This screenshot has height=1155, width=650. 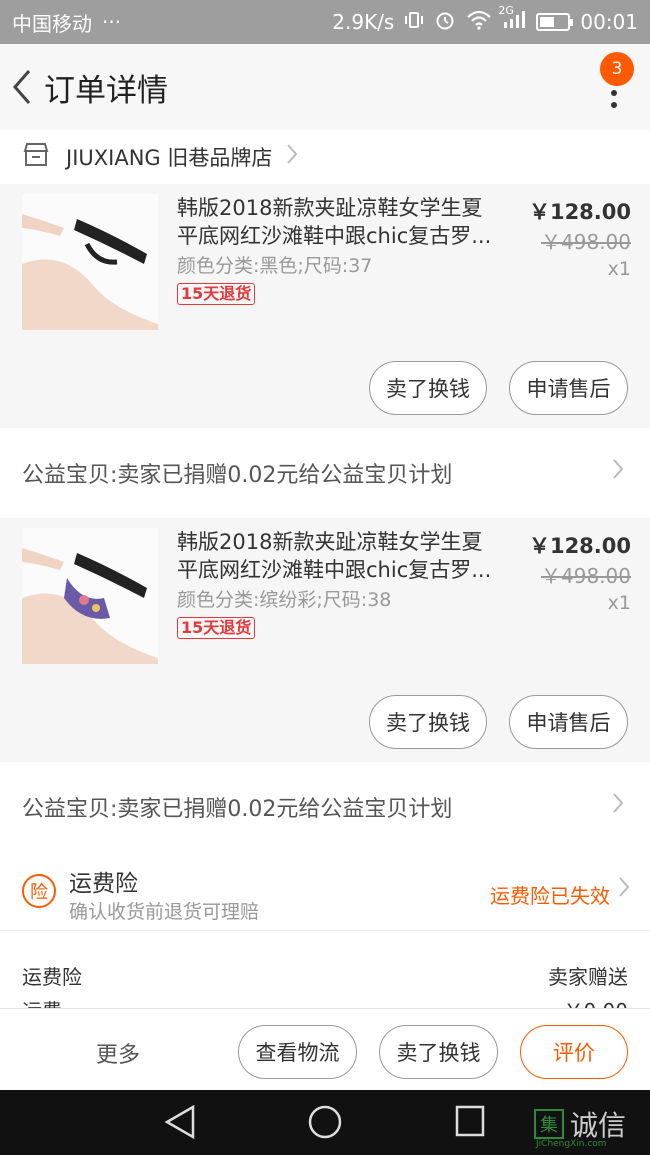 What do you see at coordinates (325, 975) in the screenshot?
I see `fee-row: 运费险 卖家赠送` at bounding box center [325, 975].